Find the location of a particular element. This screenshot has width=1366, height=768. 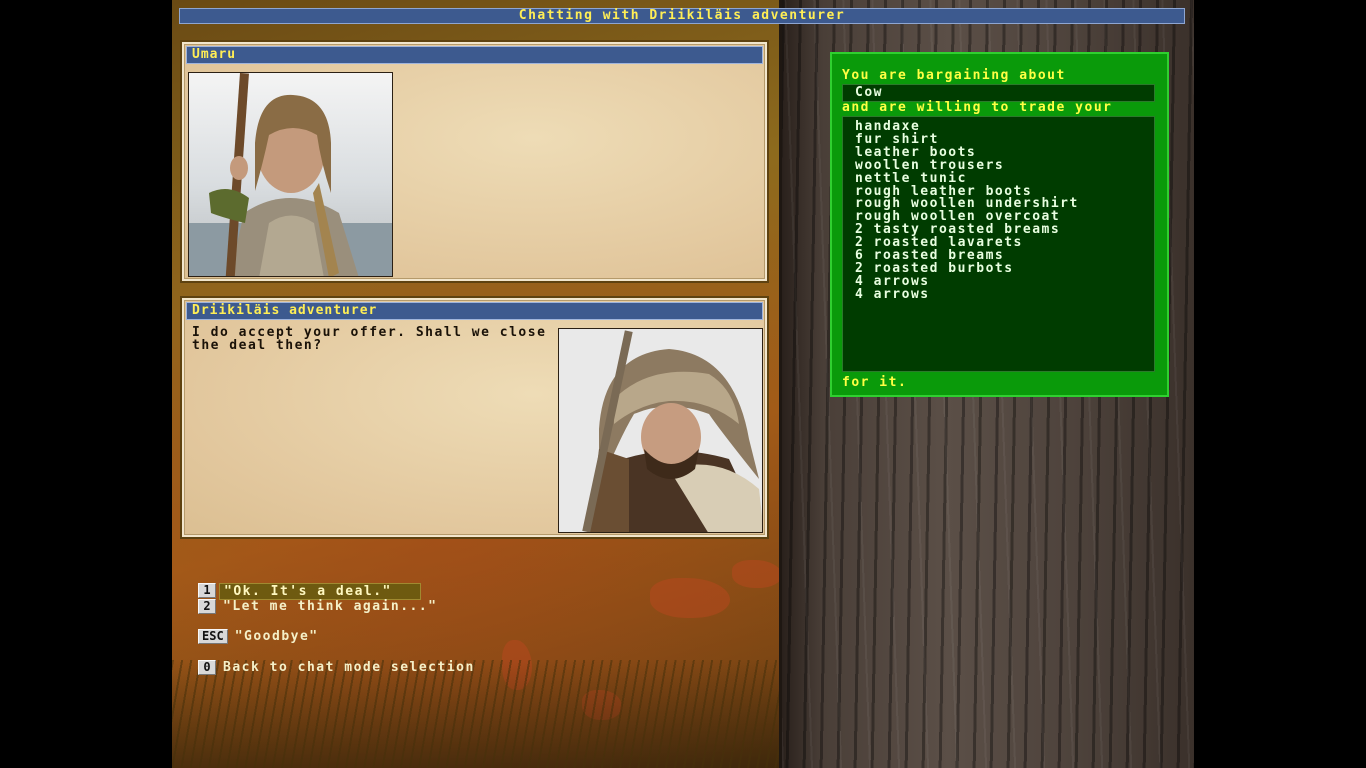

option-deal: 1 "Ok. It's a deal." is located at coordinates (309, 591).